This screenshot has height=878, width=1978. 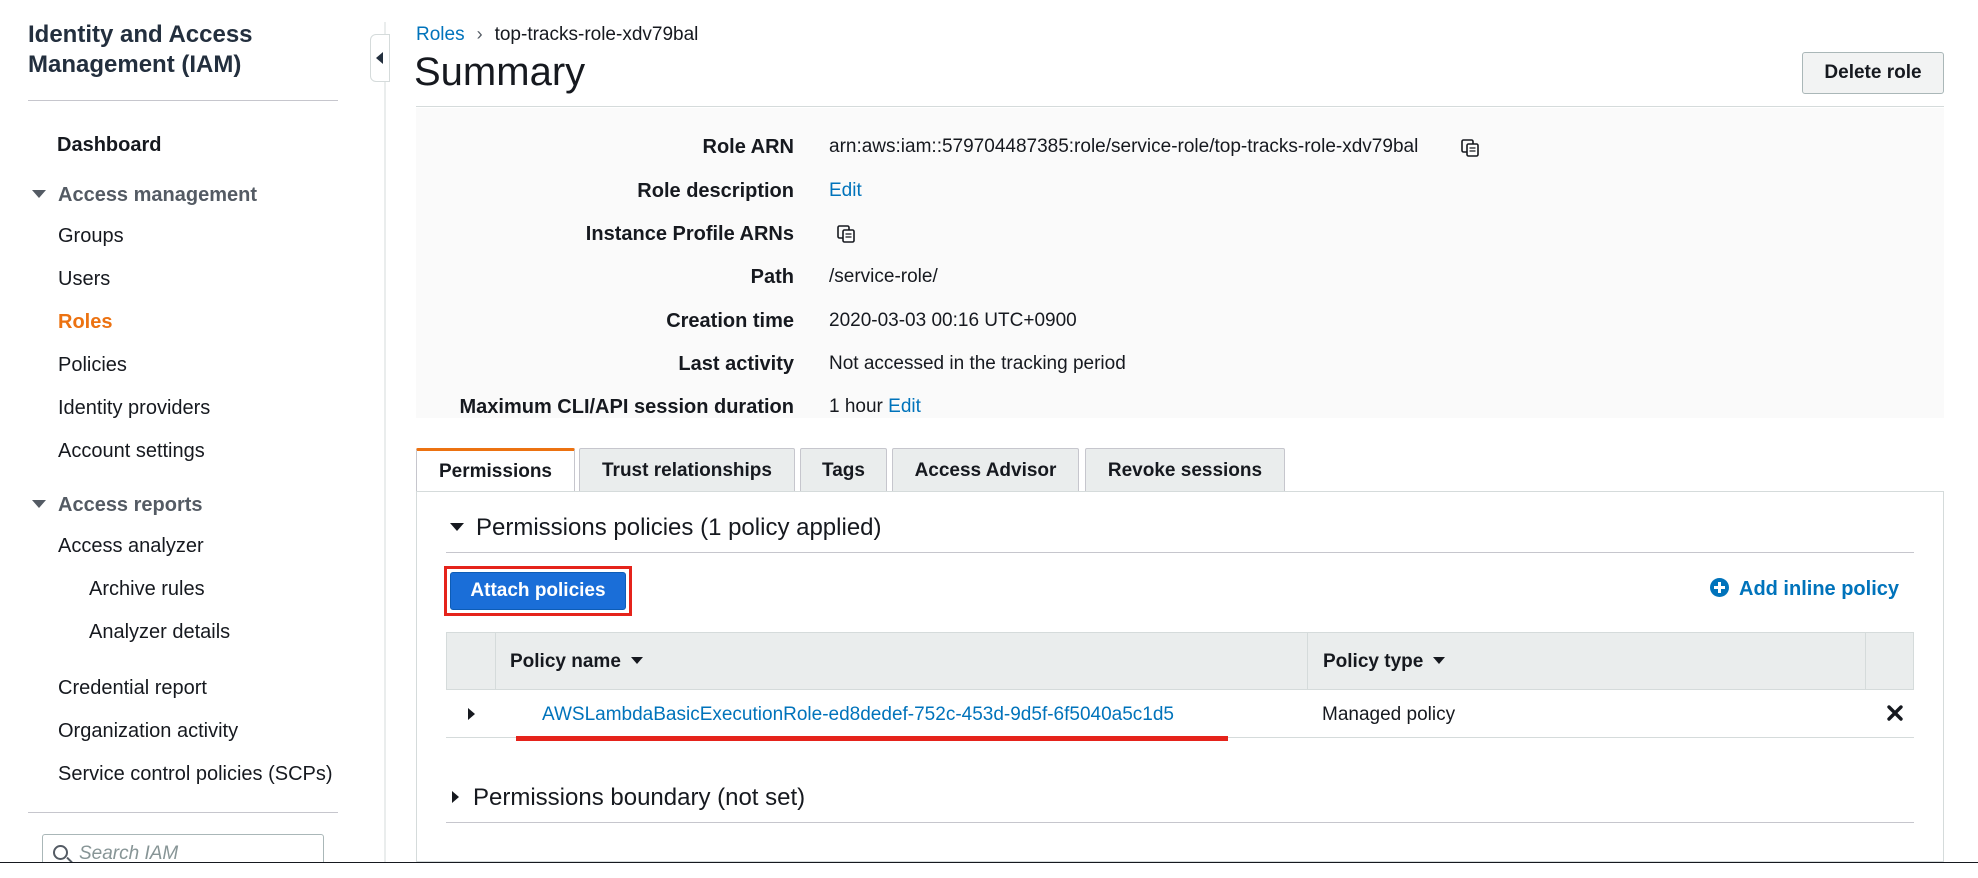 I want to click on title-divider, so click(x=1180, y=106).